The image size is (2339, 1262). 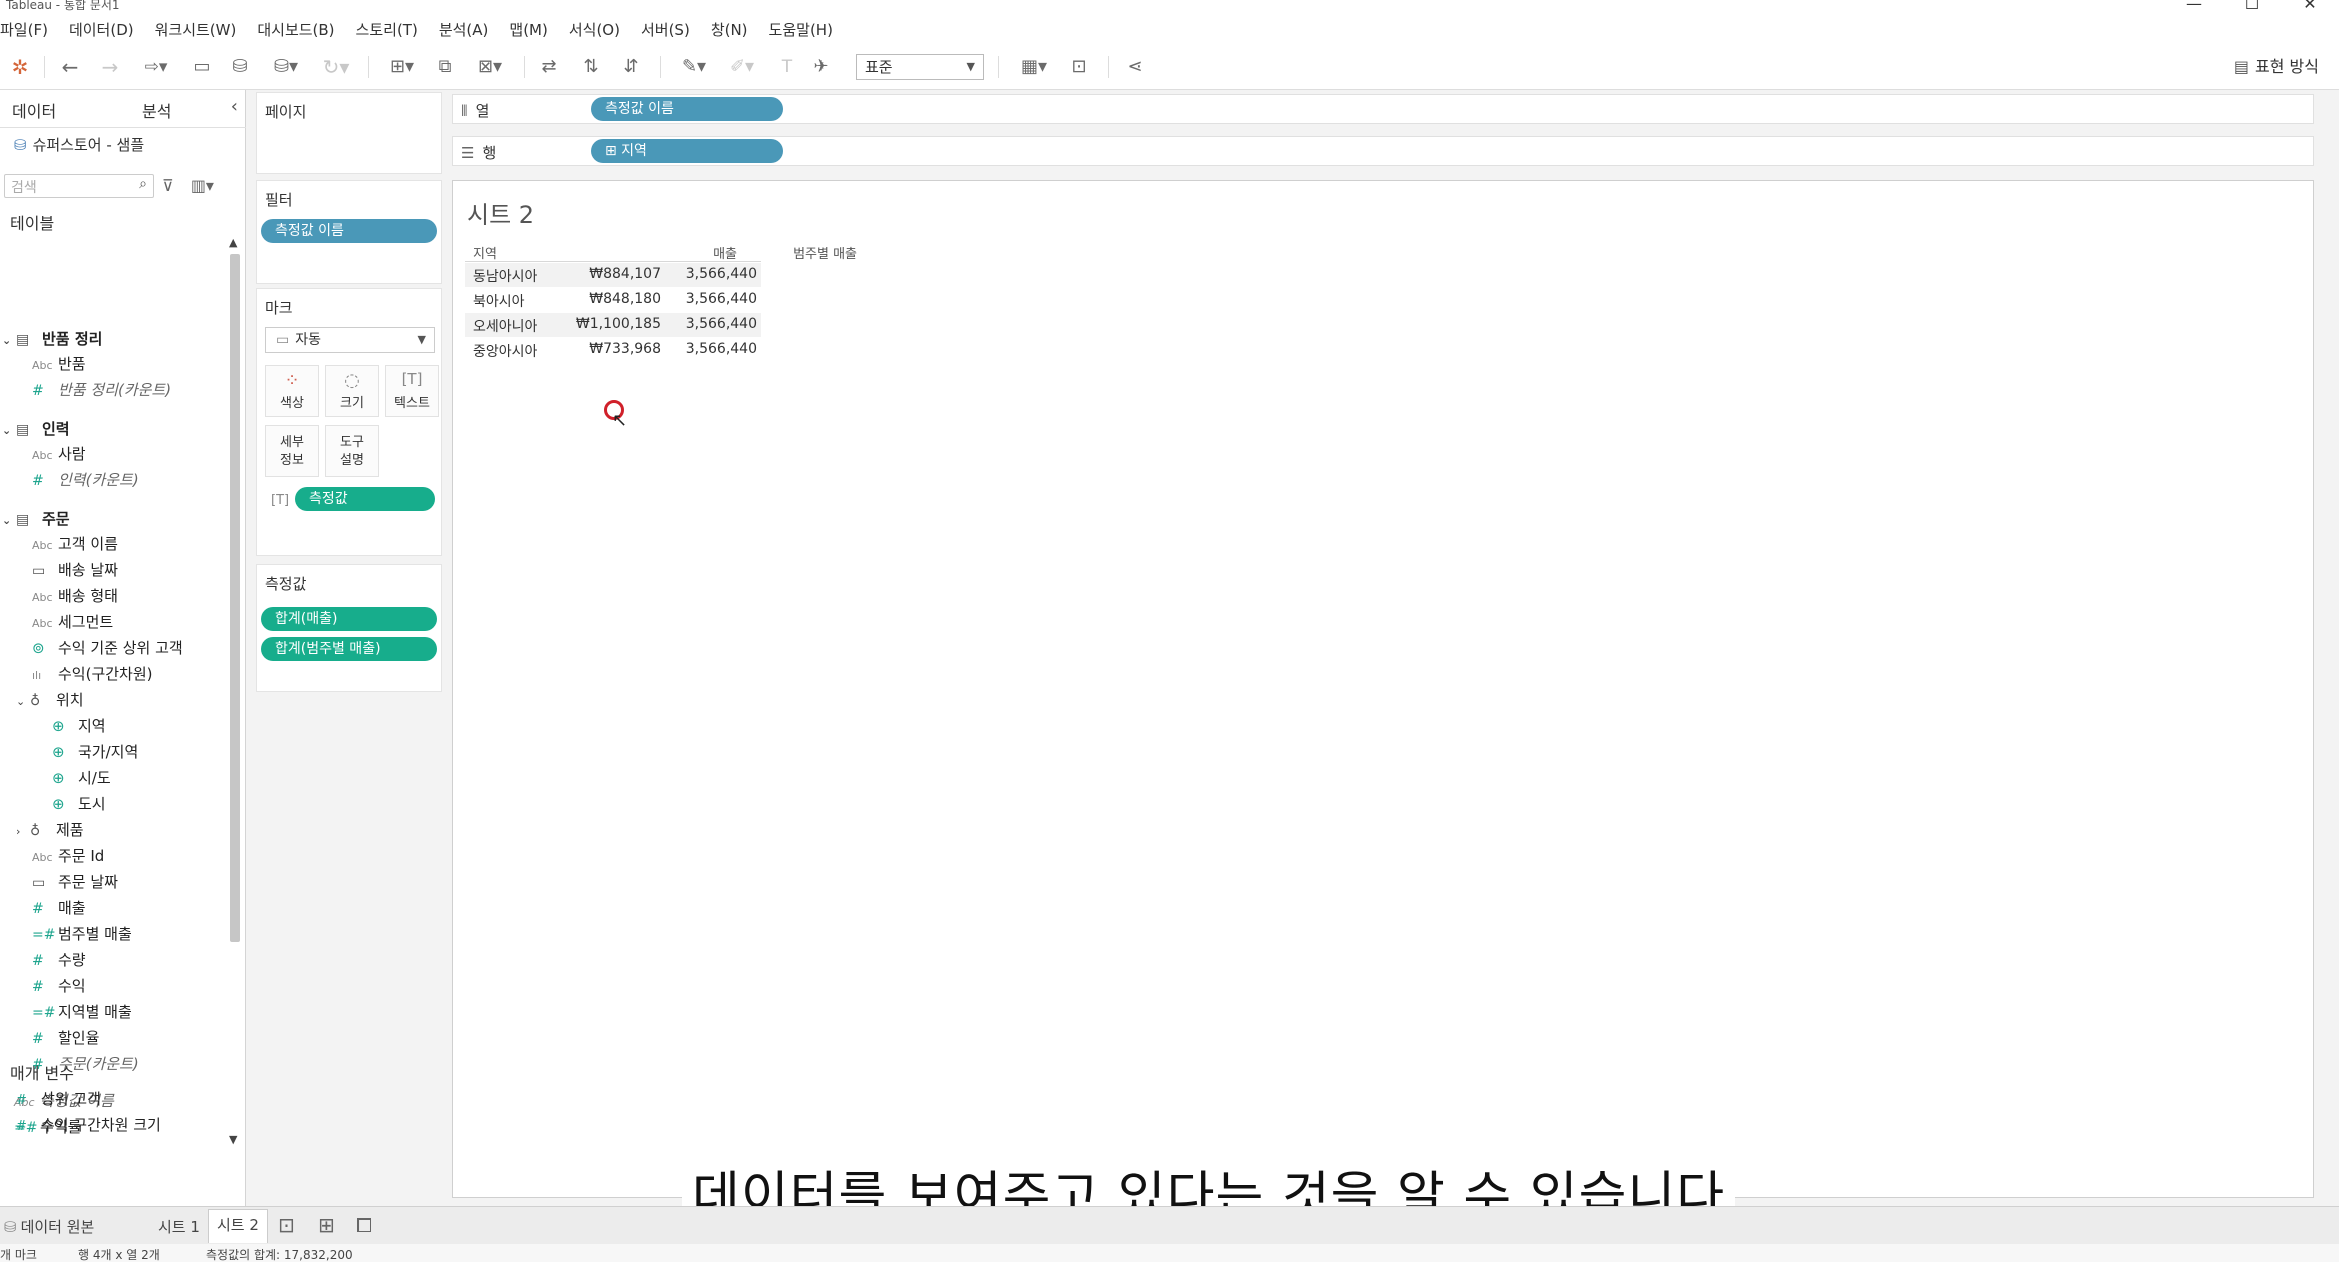 I want to click on save-icon: ▭, so click(x=202, y=67).